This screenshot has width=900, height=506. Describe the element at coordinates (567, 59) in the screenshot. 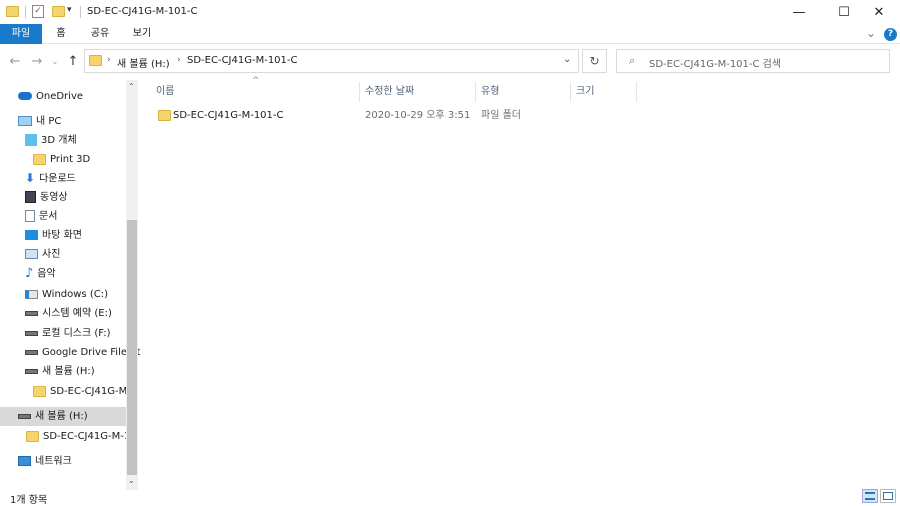

I see `address-dropdown-icon: ⌄` at that location.